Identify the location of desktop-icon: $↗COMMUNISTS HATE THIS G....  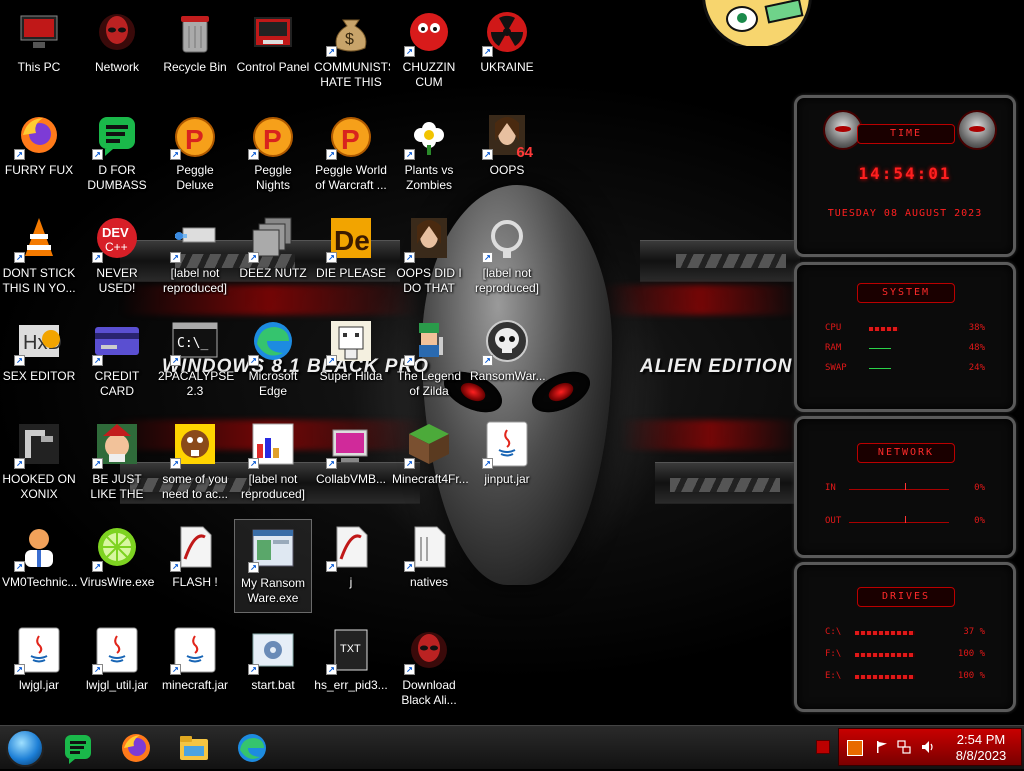
(351, 51).